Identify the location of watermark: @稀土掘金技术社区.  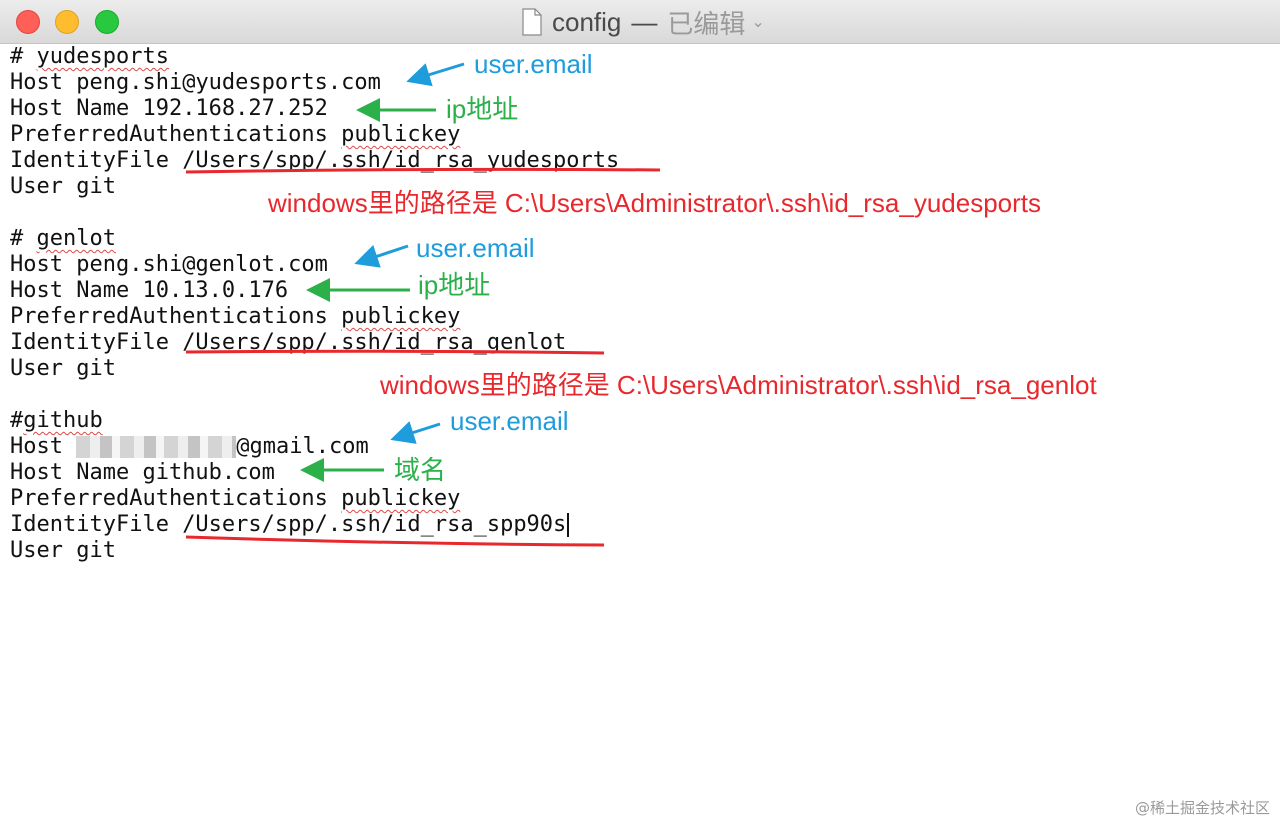
(1202, 808).